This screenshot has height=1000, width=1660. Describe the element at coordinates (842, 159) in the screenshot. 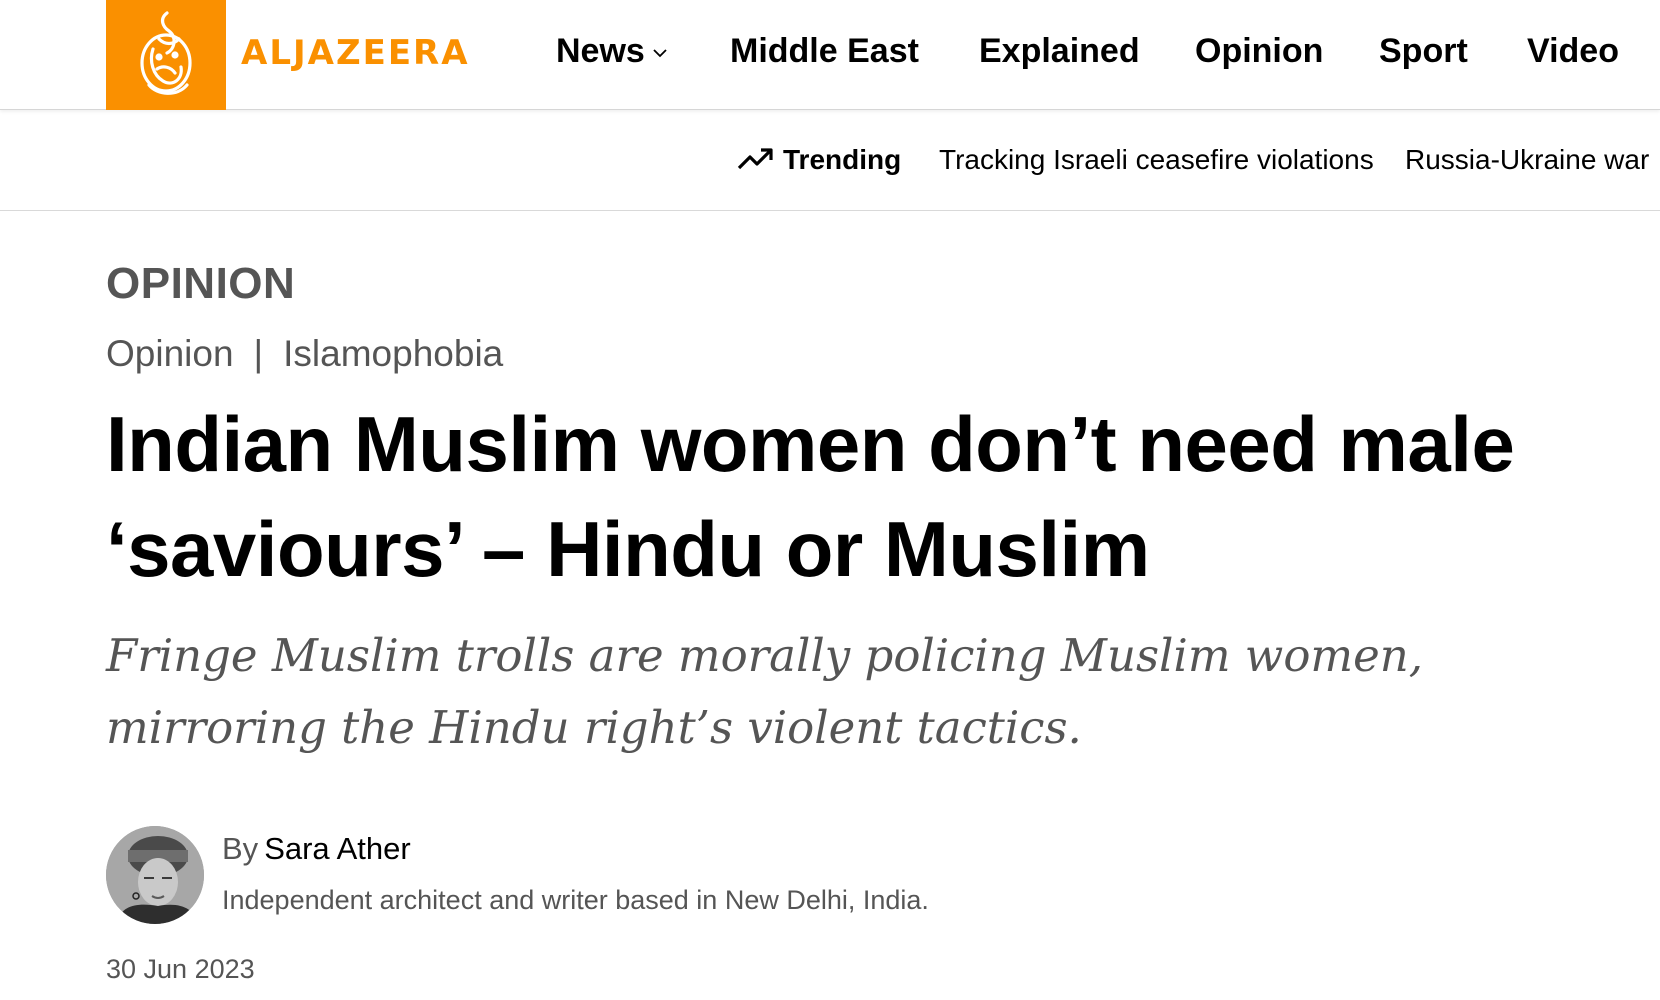

I see `trending-label: Trending` at that location.